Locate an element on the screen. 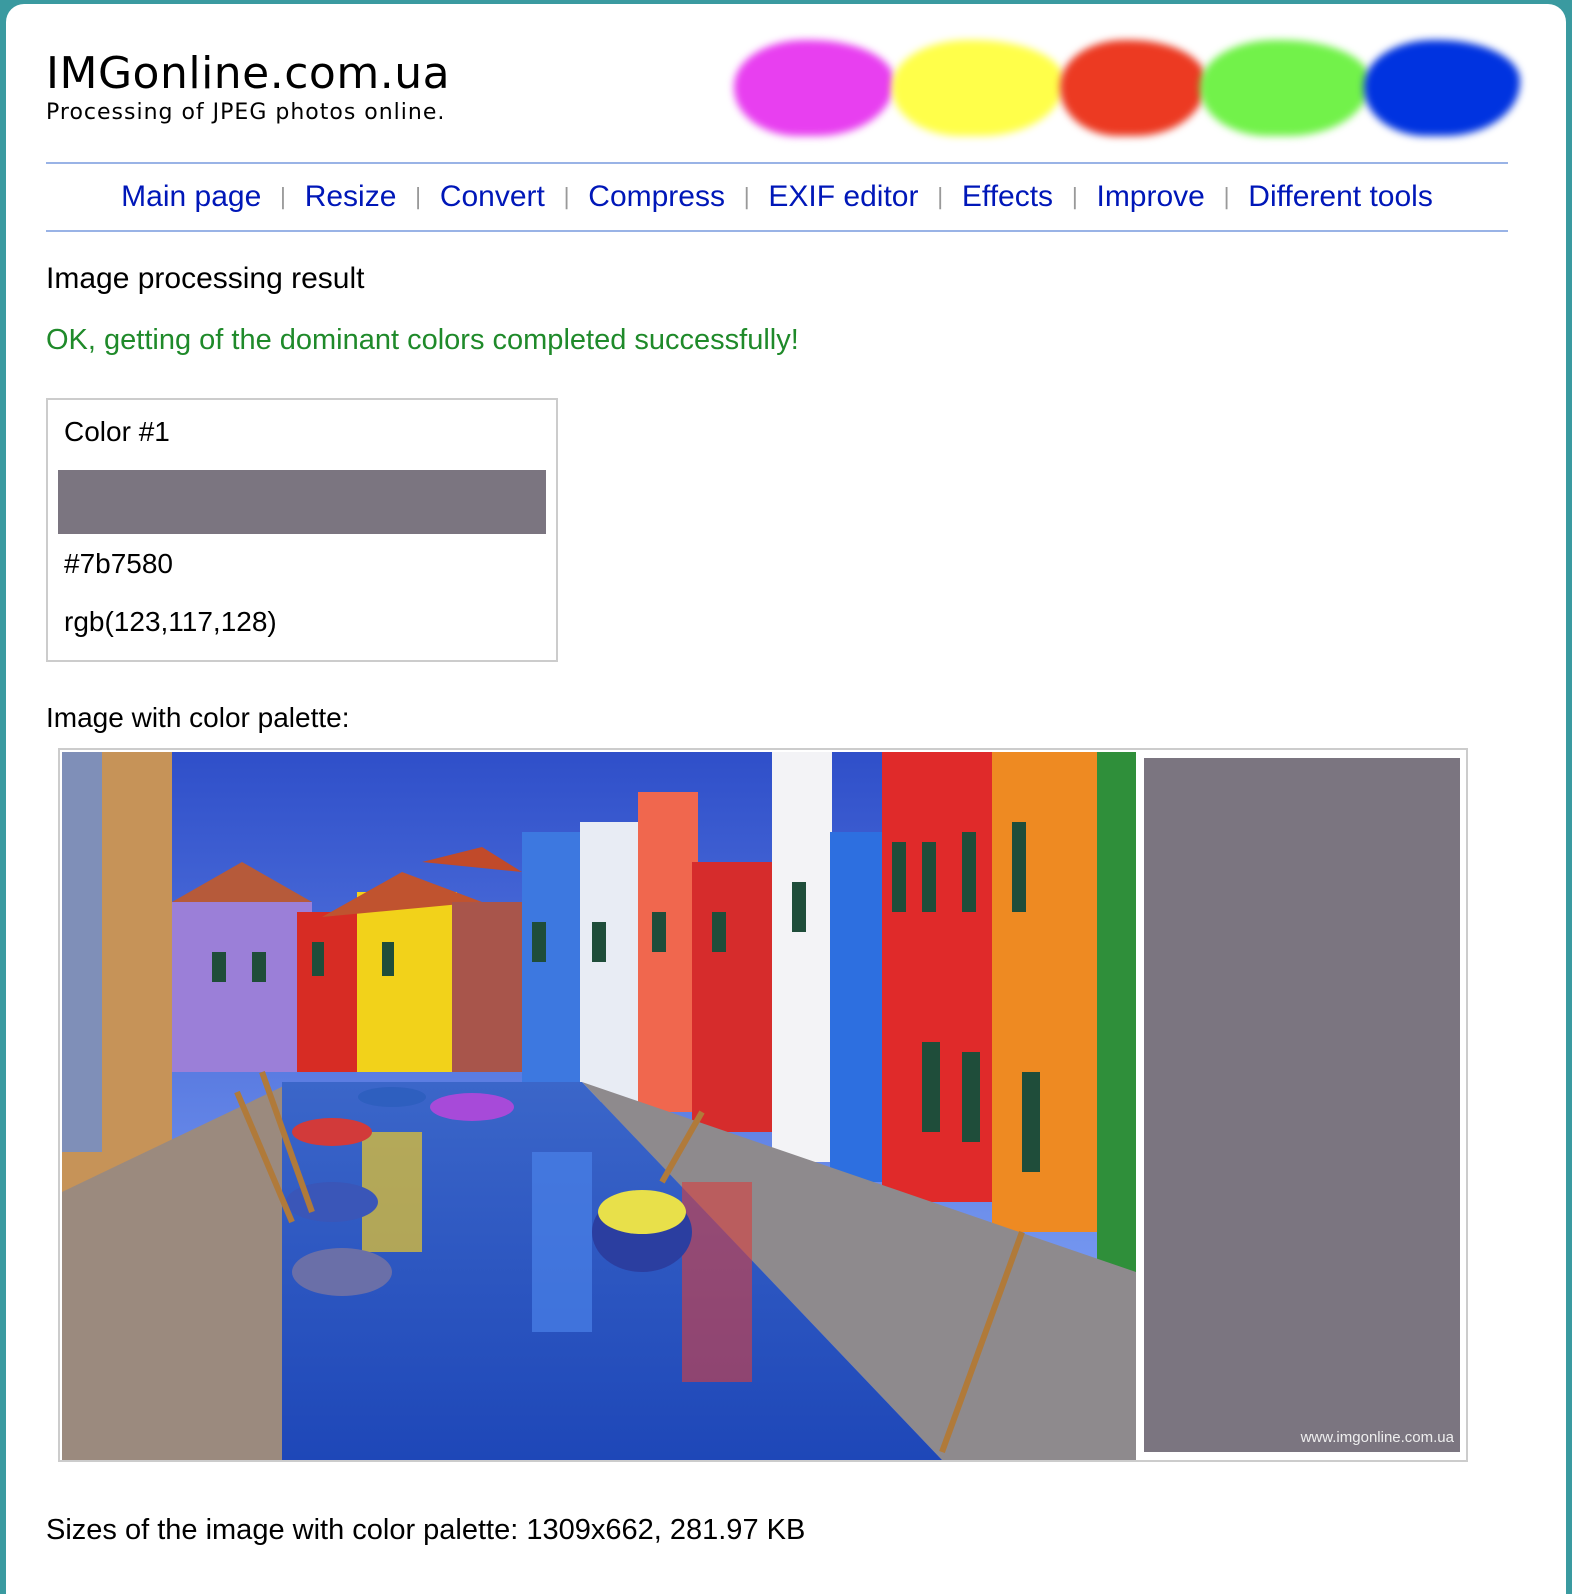 This screenshot has width=1572, height=1594. palette-label: Image with color palette: is located at coordinates (198, 717).